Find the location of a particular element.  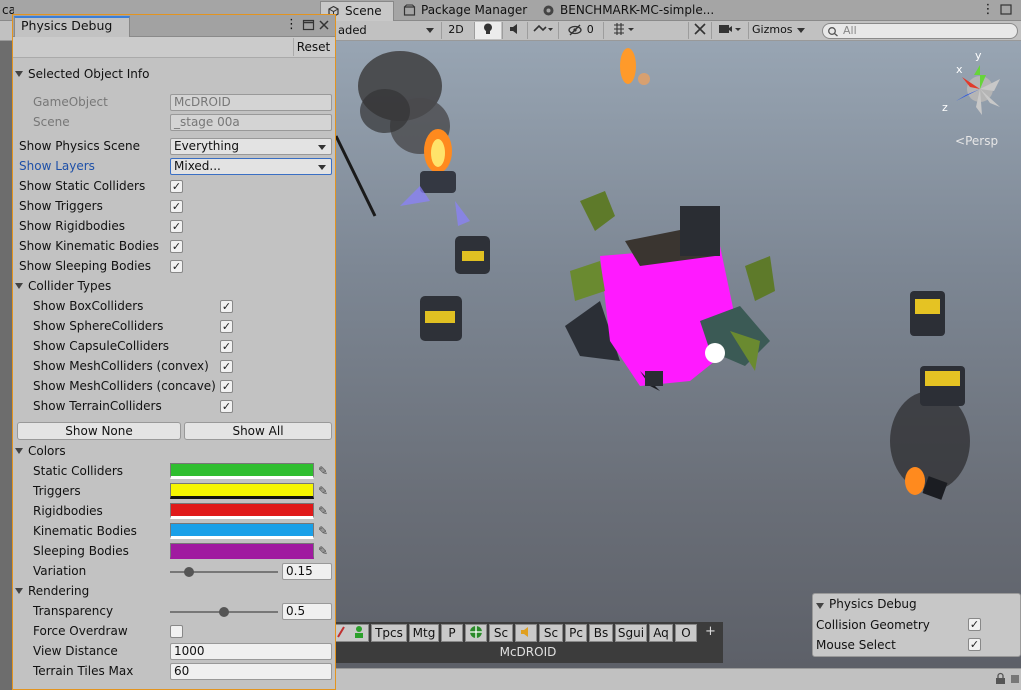

layers-icon is located at coordinates (1015, 678).